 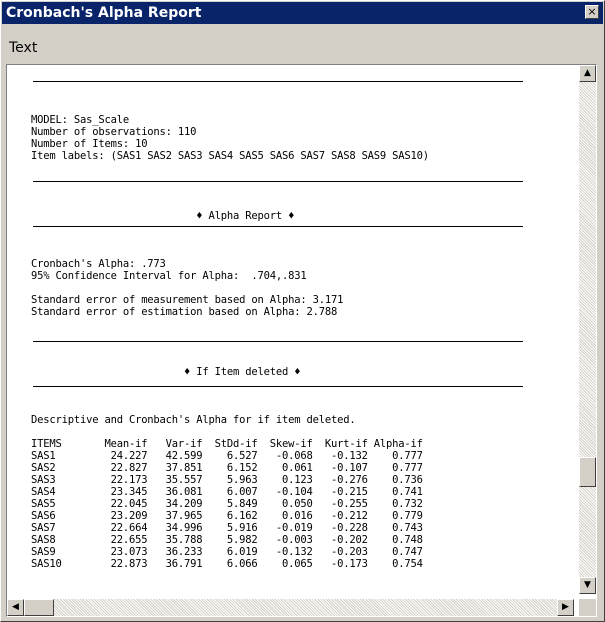 I want to click on scroll-corner, so click(x=587, y=607).